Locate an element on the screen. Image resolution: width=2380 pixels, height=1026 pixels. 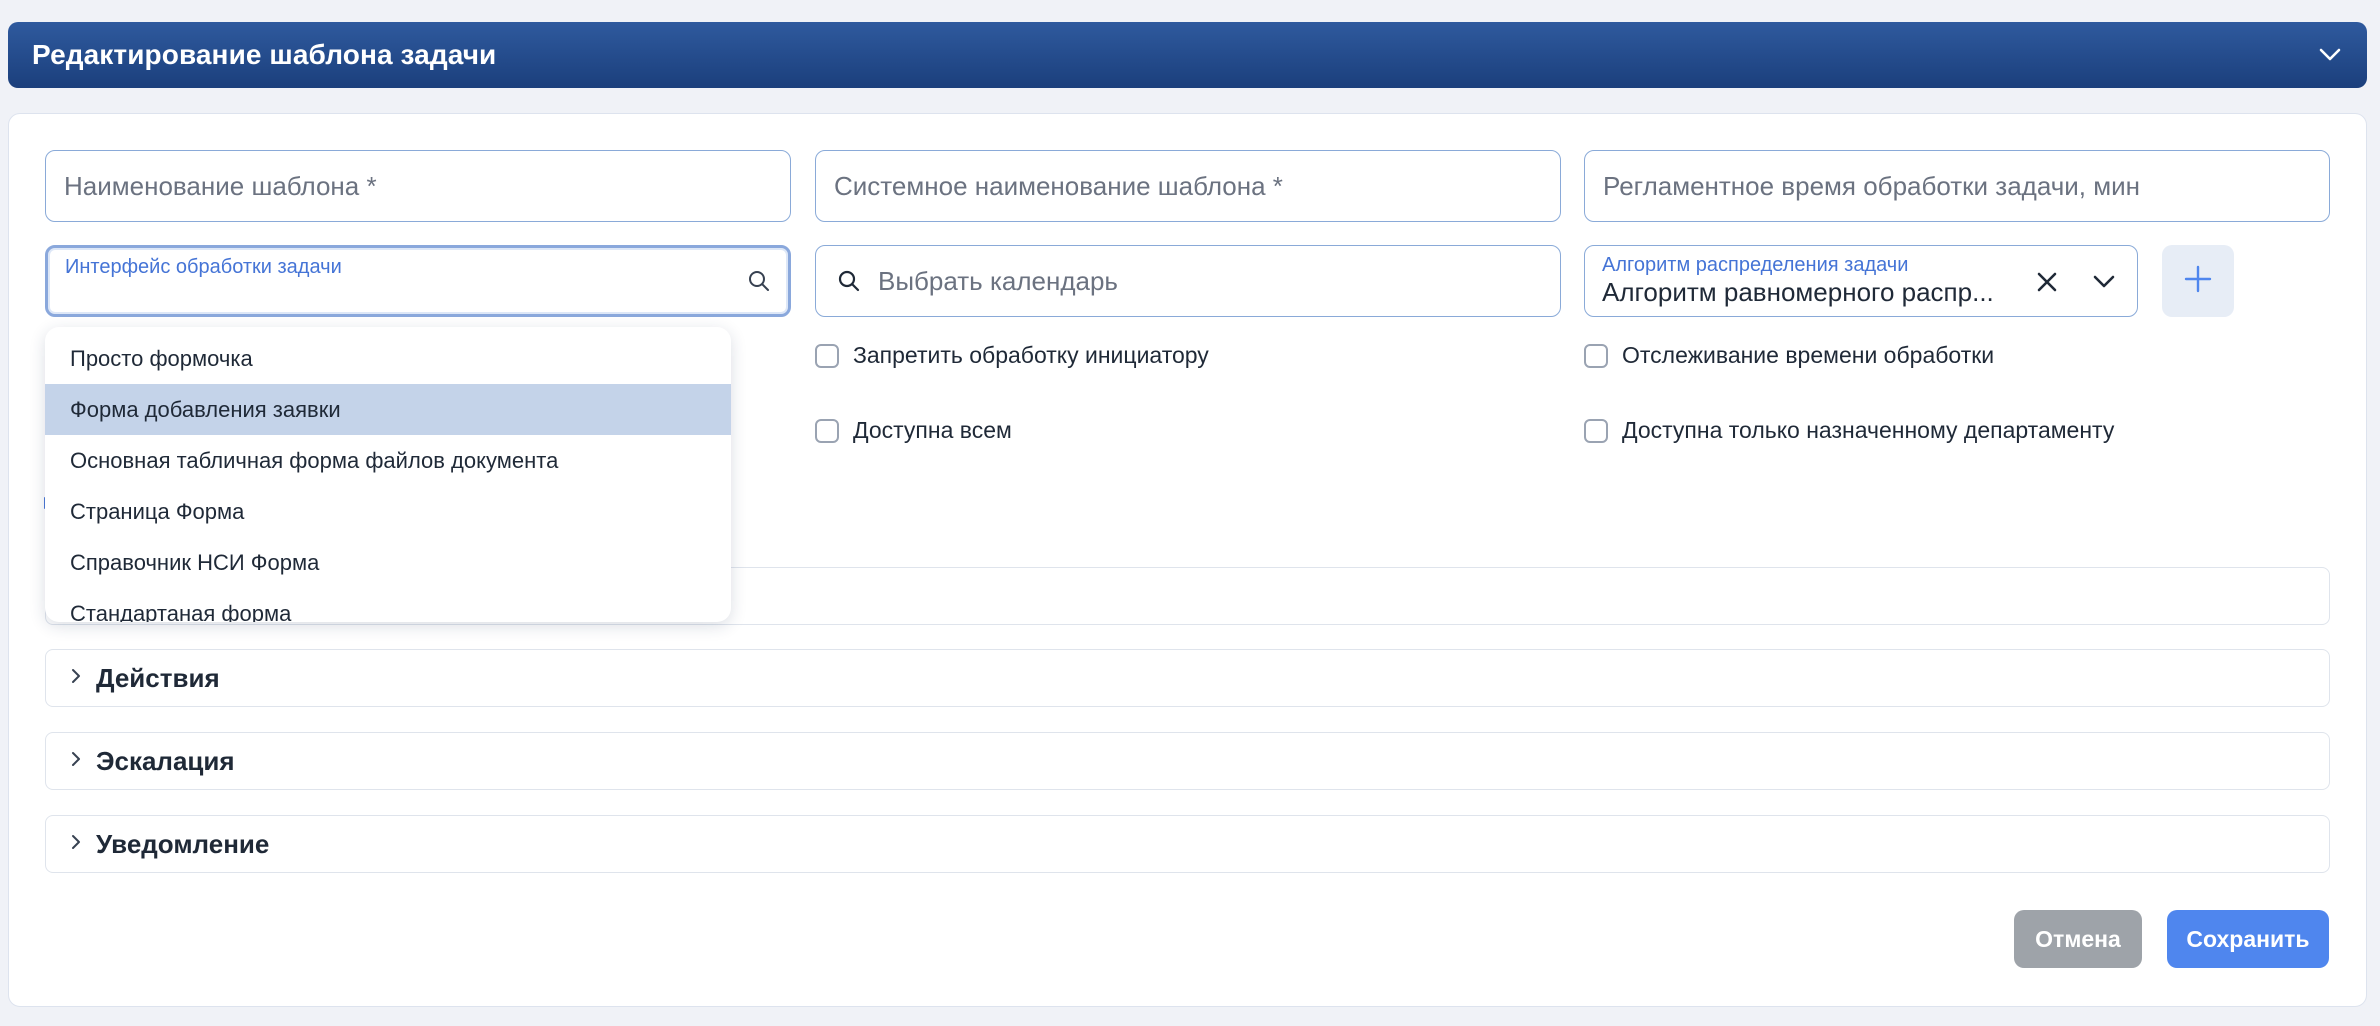
section-actions-title: Действия is located at coordinates (158, 677).